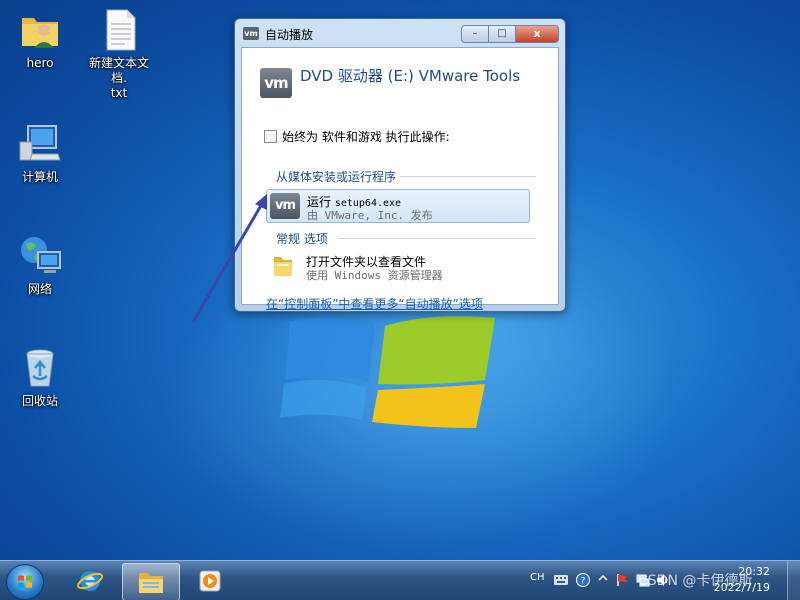 The height and width of the screenshot is (600, 800). I want to click on desktop-icon-hero: hero, so click(40, 39).